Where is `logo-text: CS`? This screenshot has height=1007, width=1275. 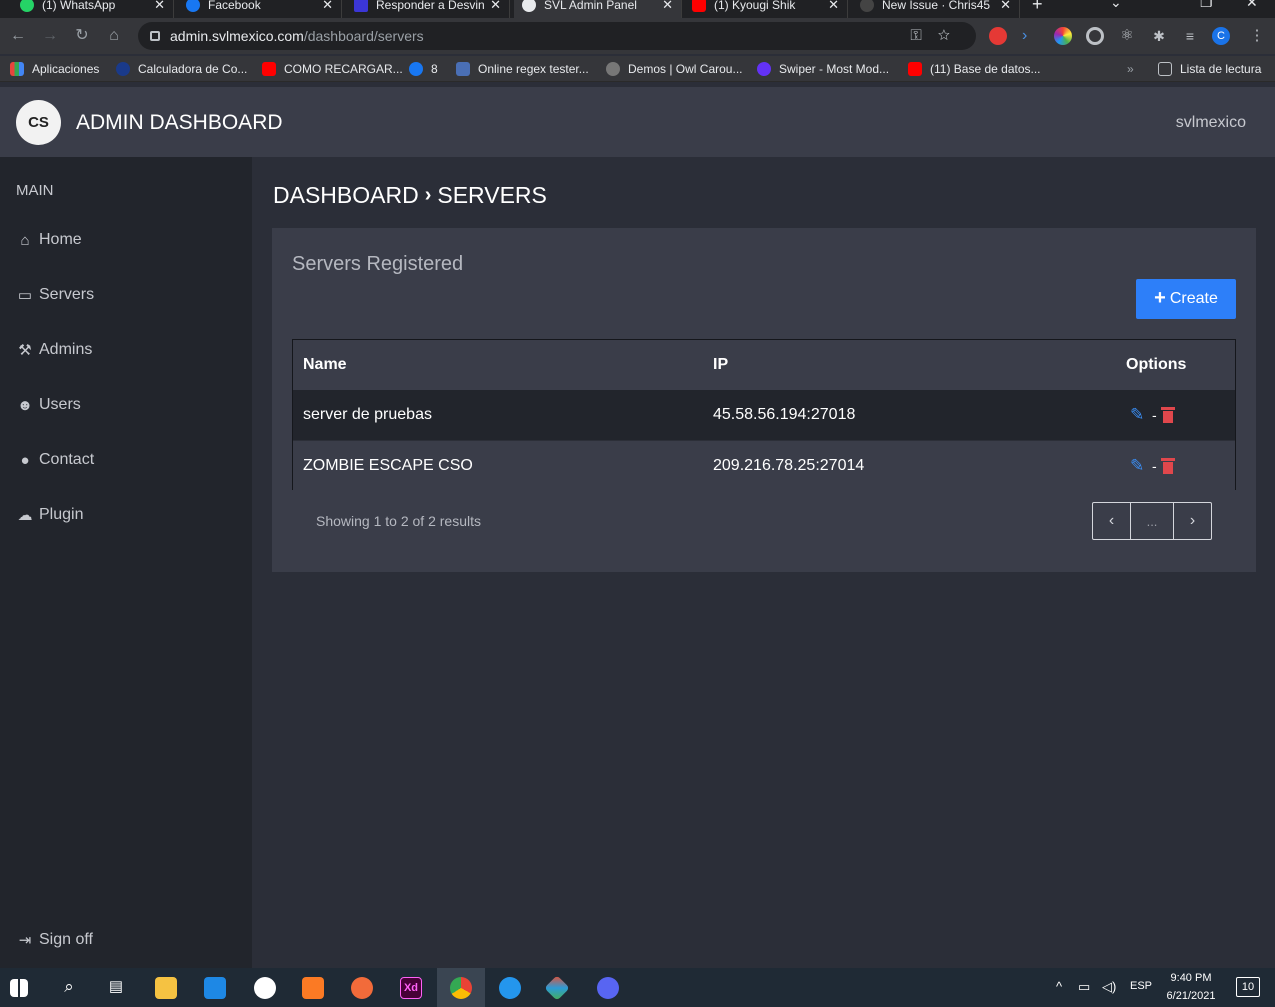
logo-text: CS is located at coordinates (38, 122).